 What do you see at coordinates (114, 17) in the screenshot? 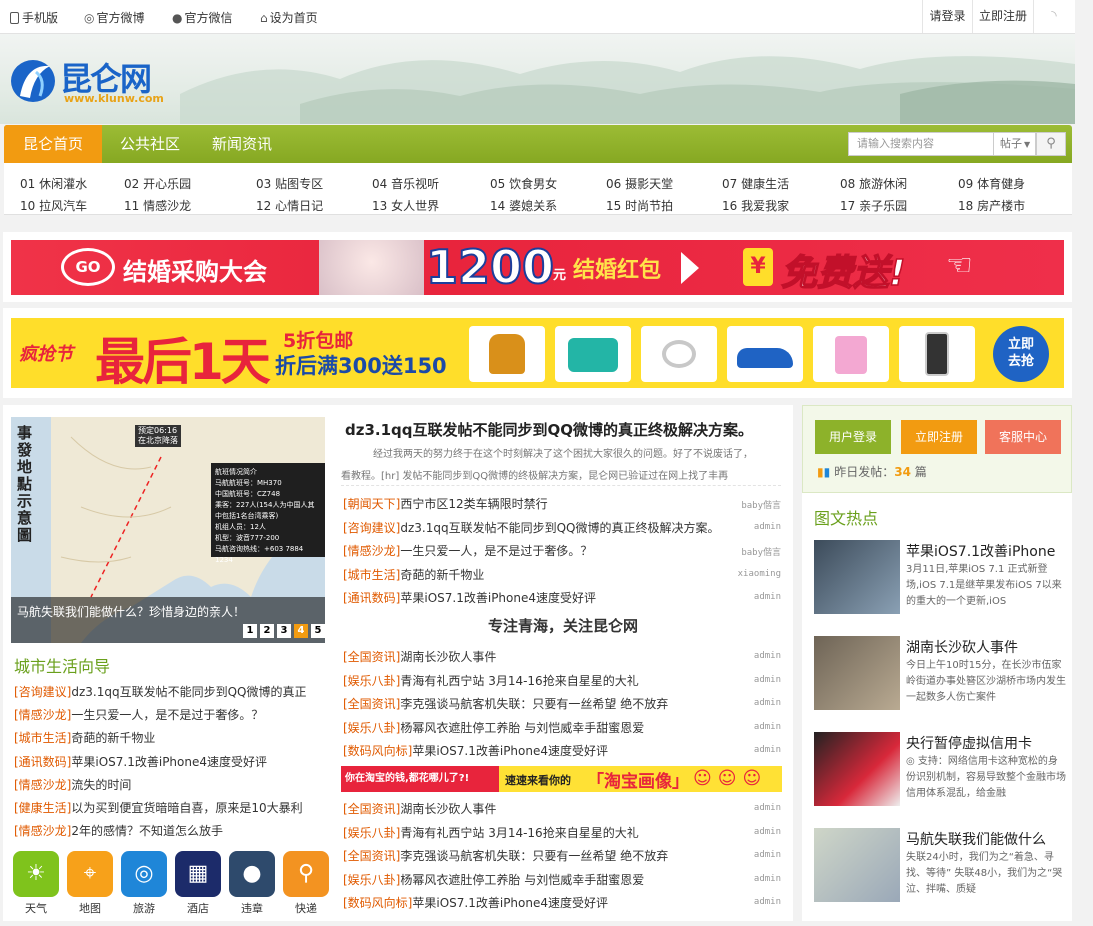
I see `weibo-link: ◎ 官方微博` at bounding box center [114, 17].